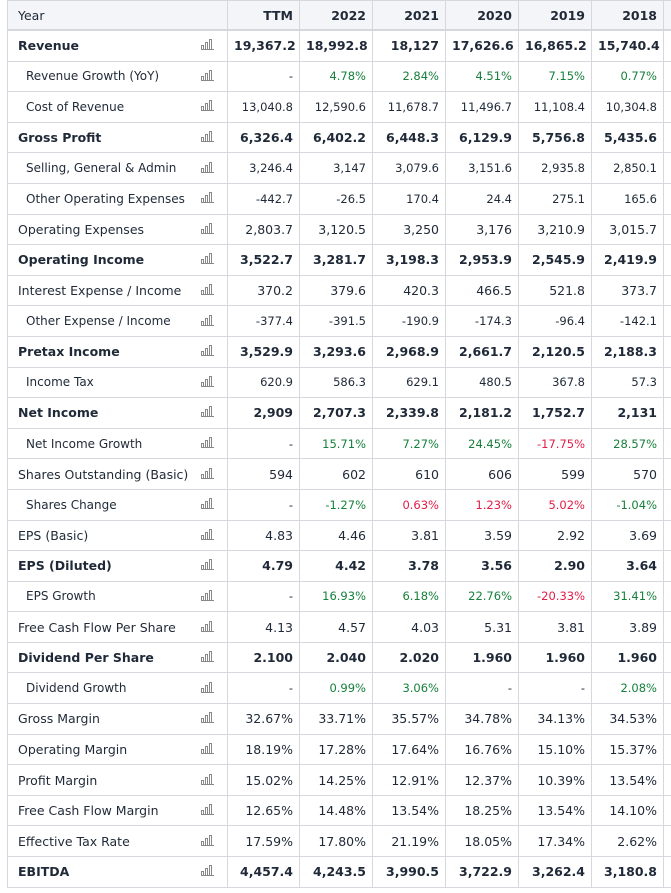 Image resolution: width=671 pixels, height=893 pixels. Describe the element at coordinates (263, 872) in the screenshot. I see `cell-ttm: 4,457.4` at that location.